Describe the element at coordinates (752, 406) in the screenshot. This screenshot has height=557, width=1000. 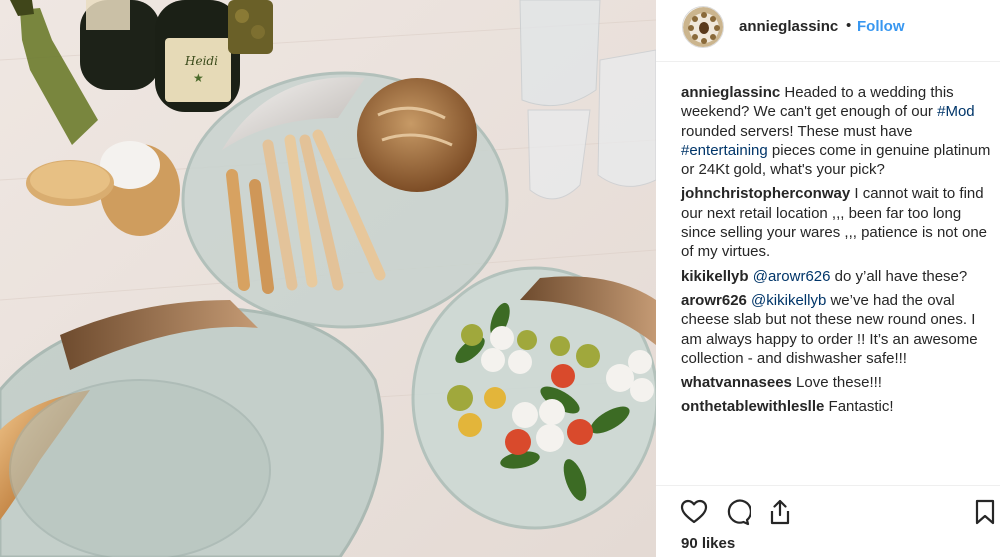
I see `comment-username: onthetablewithleslle` at that location.